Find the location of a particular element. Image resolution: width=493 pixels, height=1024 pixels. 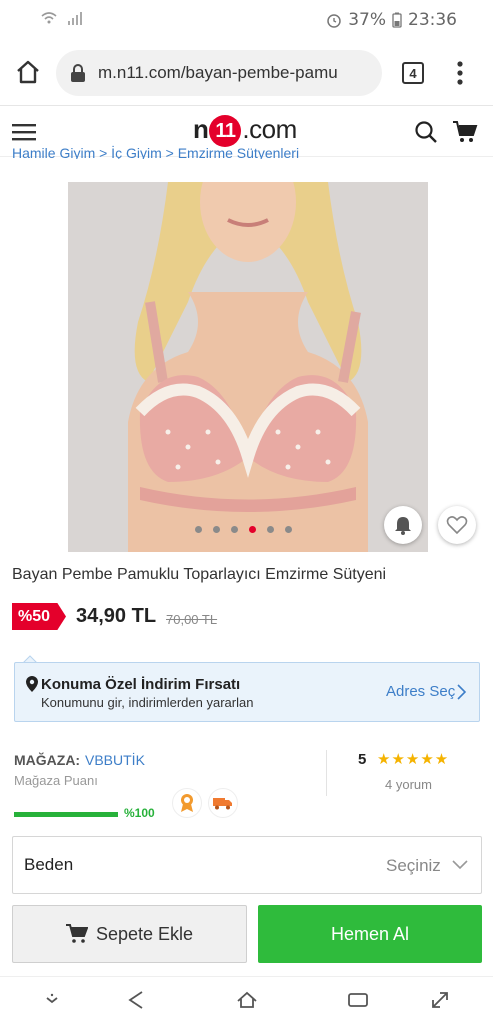

reviews-count-link: 4 yorum is located at coordinates (408, 784).